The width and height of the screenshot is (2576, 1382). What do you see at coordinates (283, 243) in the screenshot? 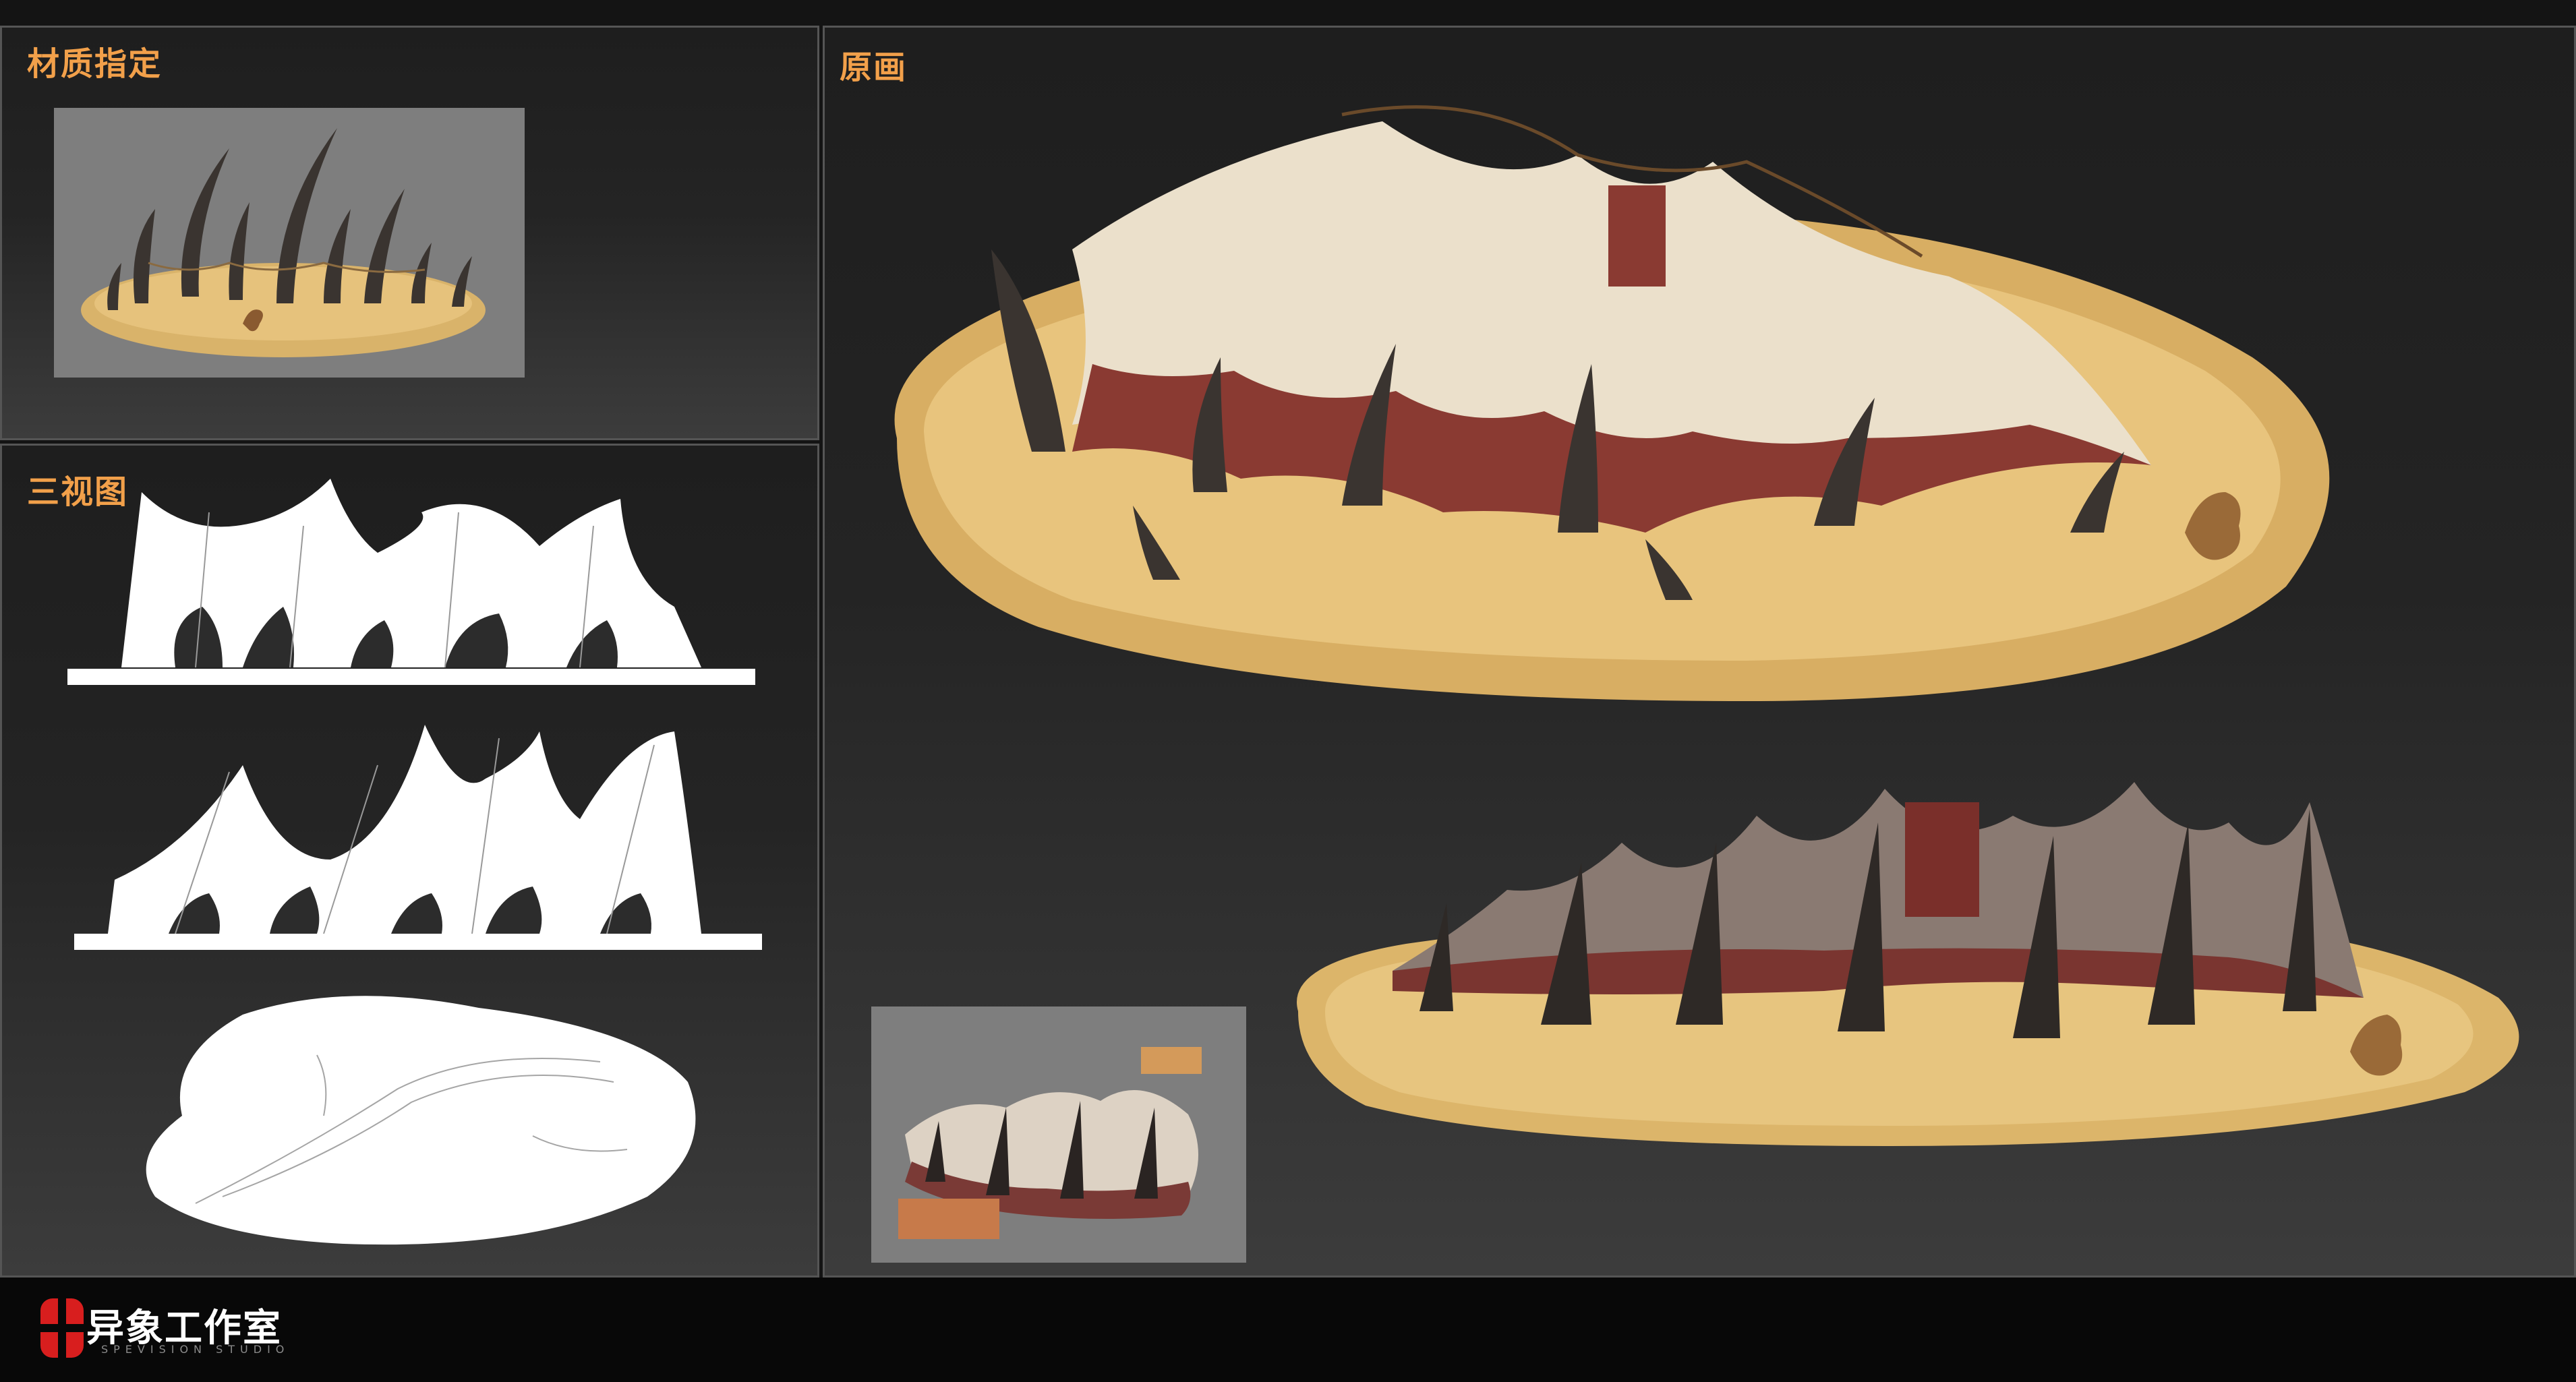
I see `material-preview-render` at bounding box center [283, 243].